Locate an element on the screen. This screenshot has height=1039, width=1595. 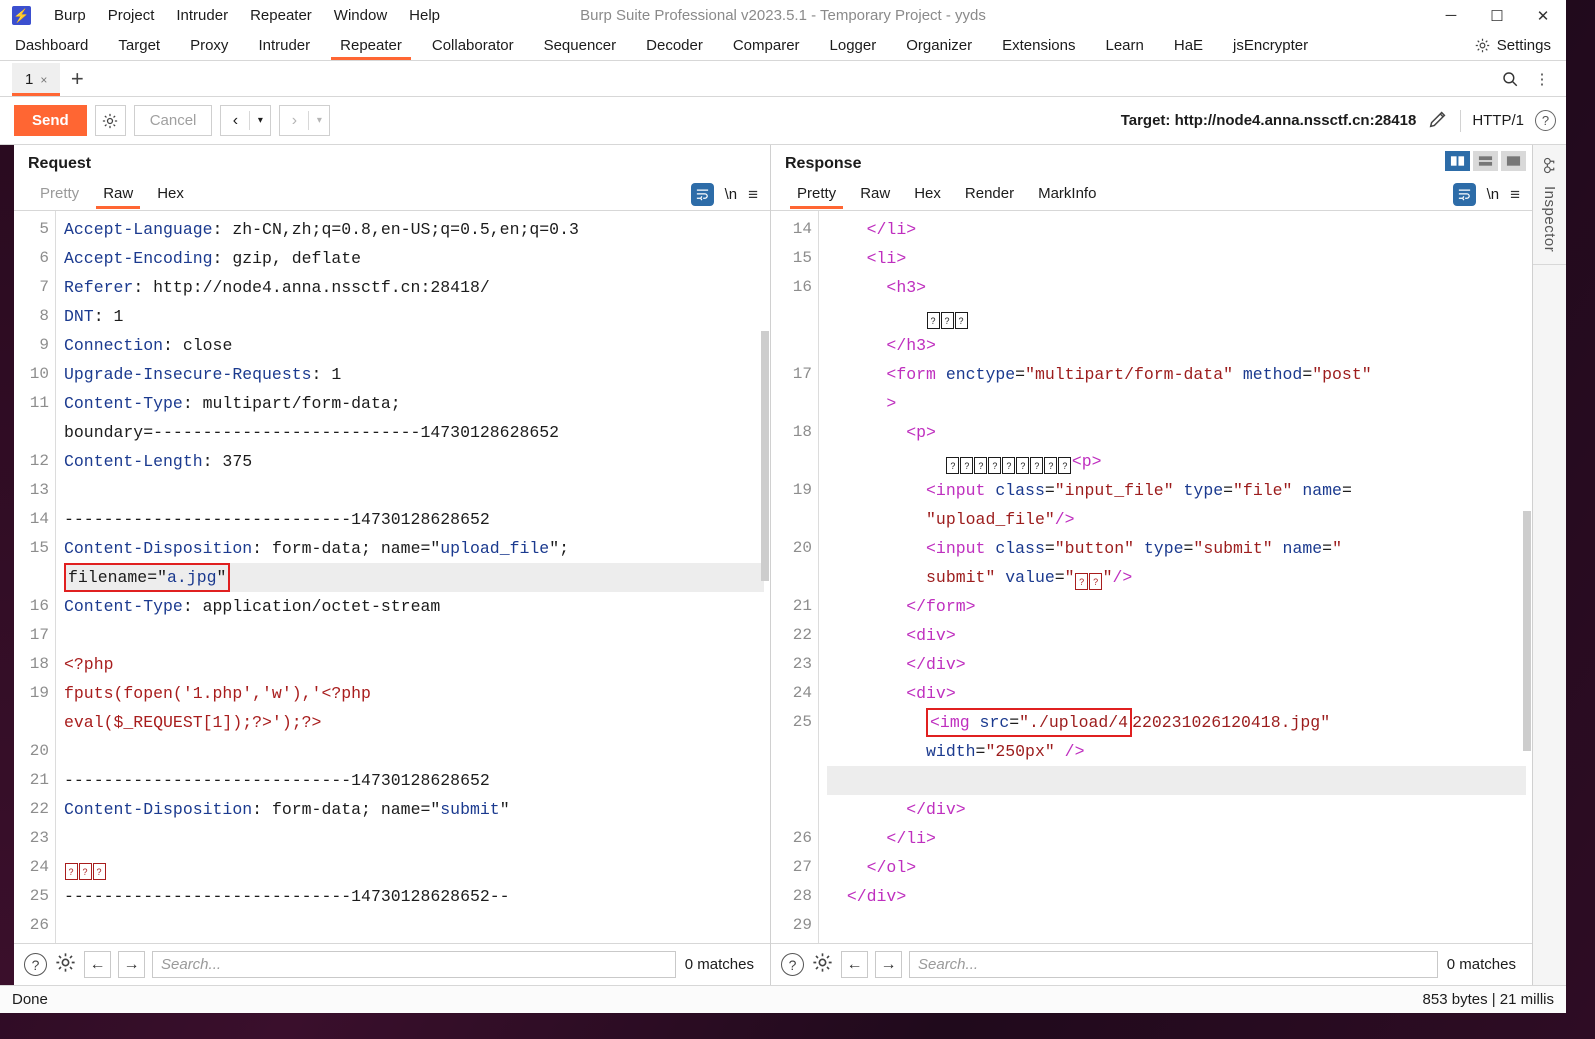
tab-dashboard: Dashboard is located at coordinates (51, 45).